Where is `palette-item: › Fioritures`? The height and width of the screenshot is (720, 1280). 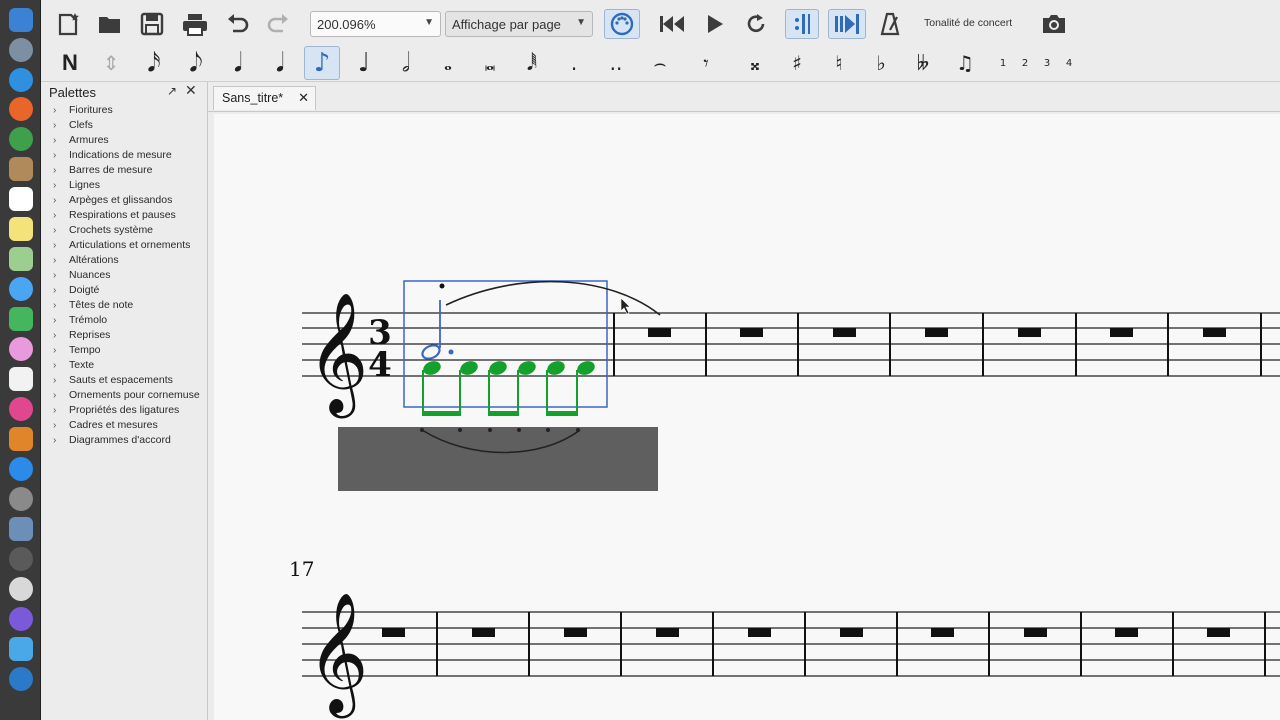
palette-item: › Fioritures is located at coordinates (83, 110).